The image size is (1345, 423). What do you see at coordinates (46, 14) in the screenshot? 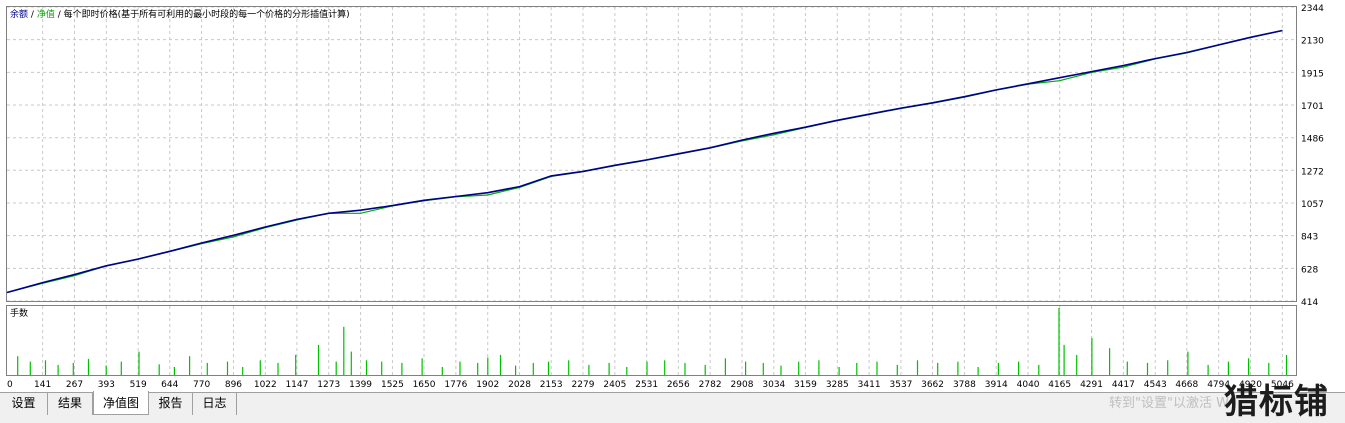
I see `legend-equity: 净值` at bounding box center [46, 14].